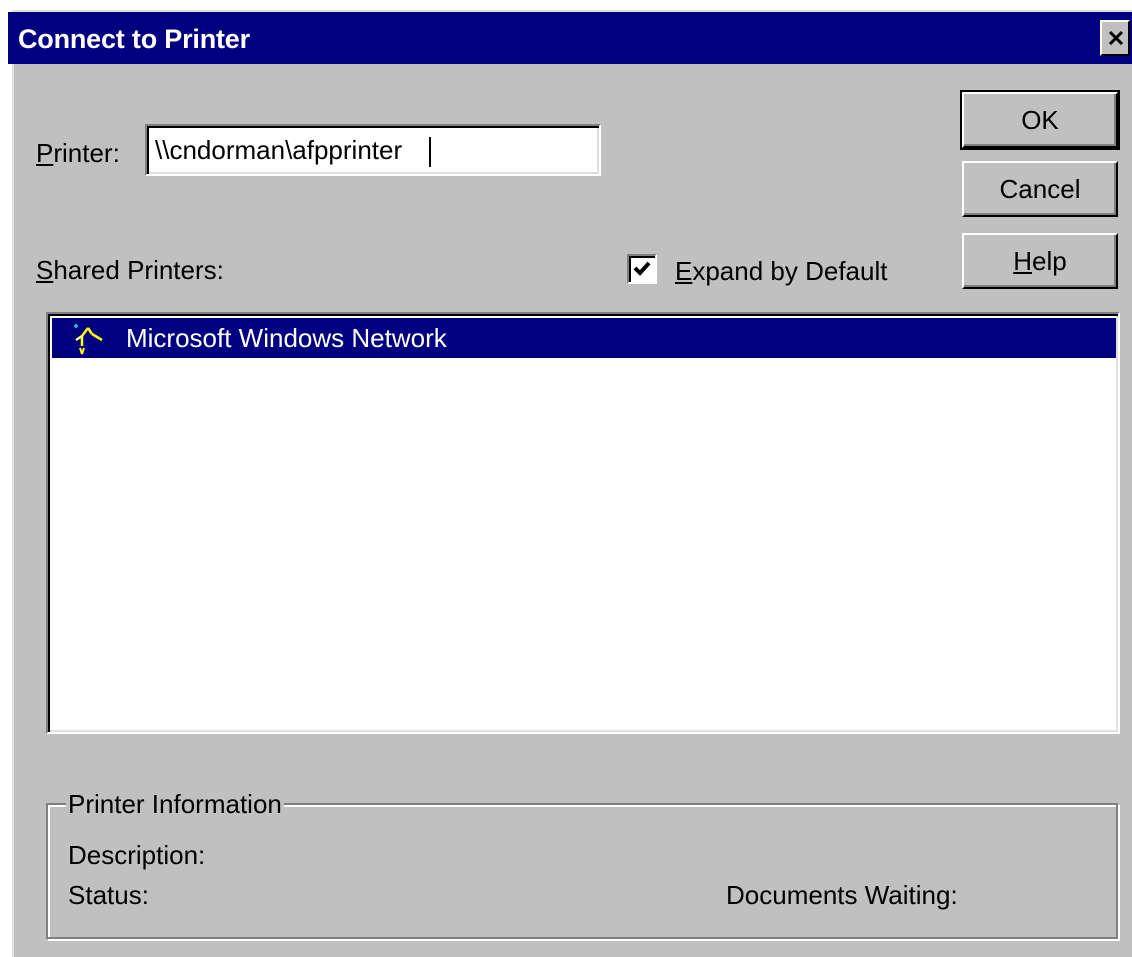  I want to click on shared-printers-label: Shared Printers:, so click(130, 270).